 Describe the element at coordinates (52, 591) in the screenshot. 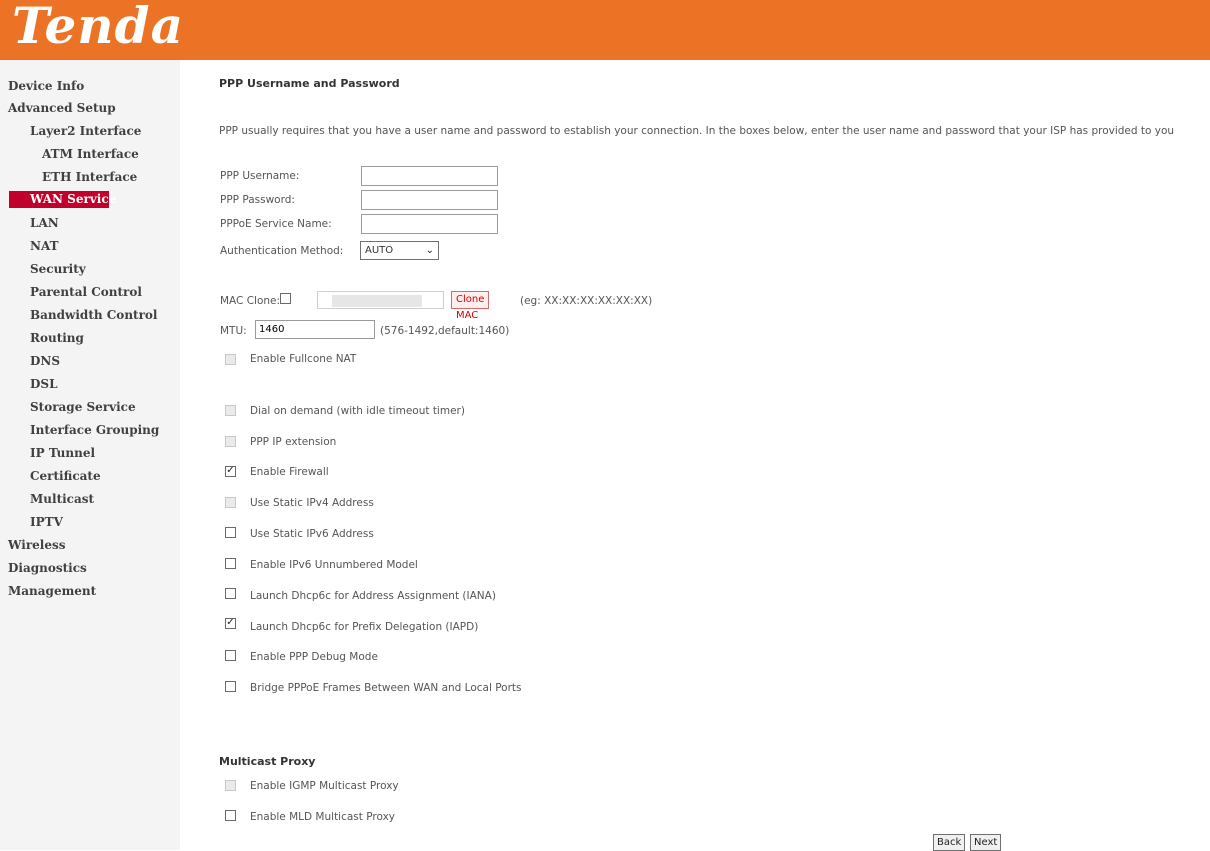

I see `sidebar-item-management: Management` at that location.